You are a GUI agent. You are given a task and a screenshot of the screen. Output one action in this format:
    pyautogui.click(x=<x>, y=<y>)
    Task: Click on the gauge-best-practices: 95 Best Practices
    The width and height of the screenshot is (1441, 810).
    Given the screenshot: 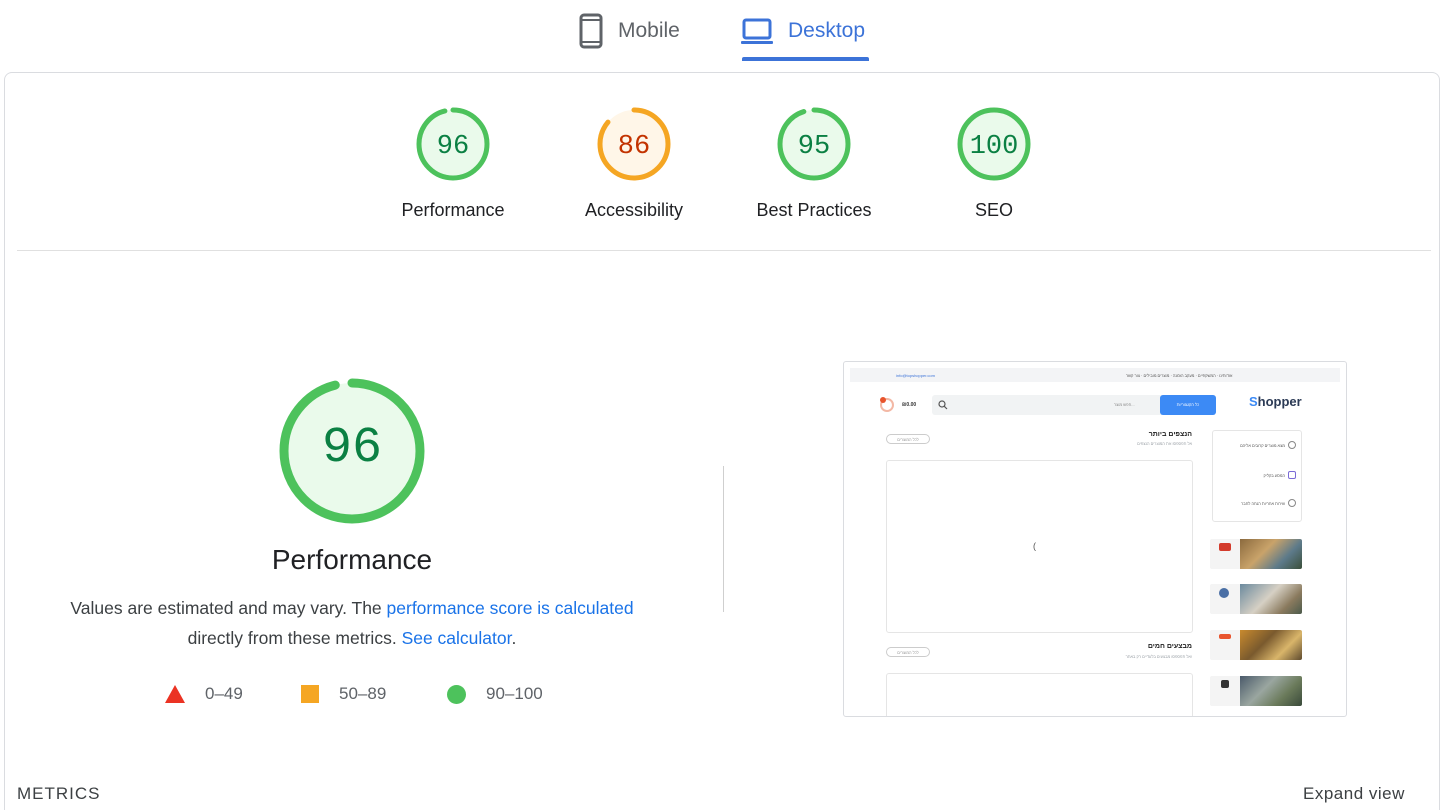 What is the action you would take?
    pyautogui.click(x=814, y=163)
    